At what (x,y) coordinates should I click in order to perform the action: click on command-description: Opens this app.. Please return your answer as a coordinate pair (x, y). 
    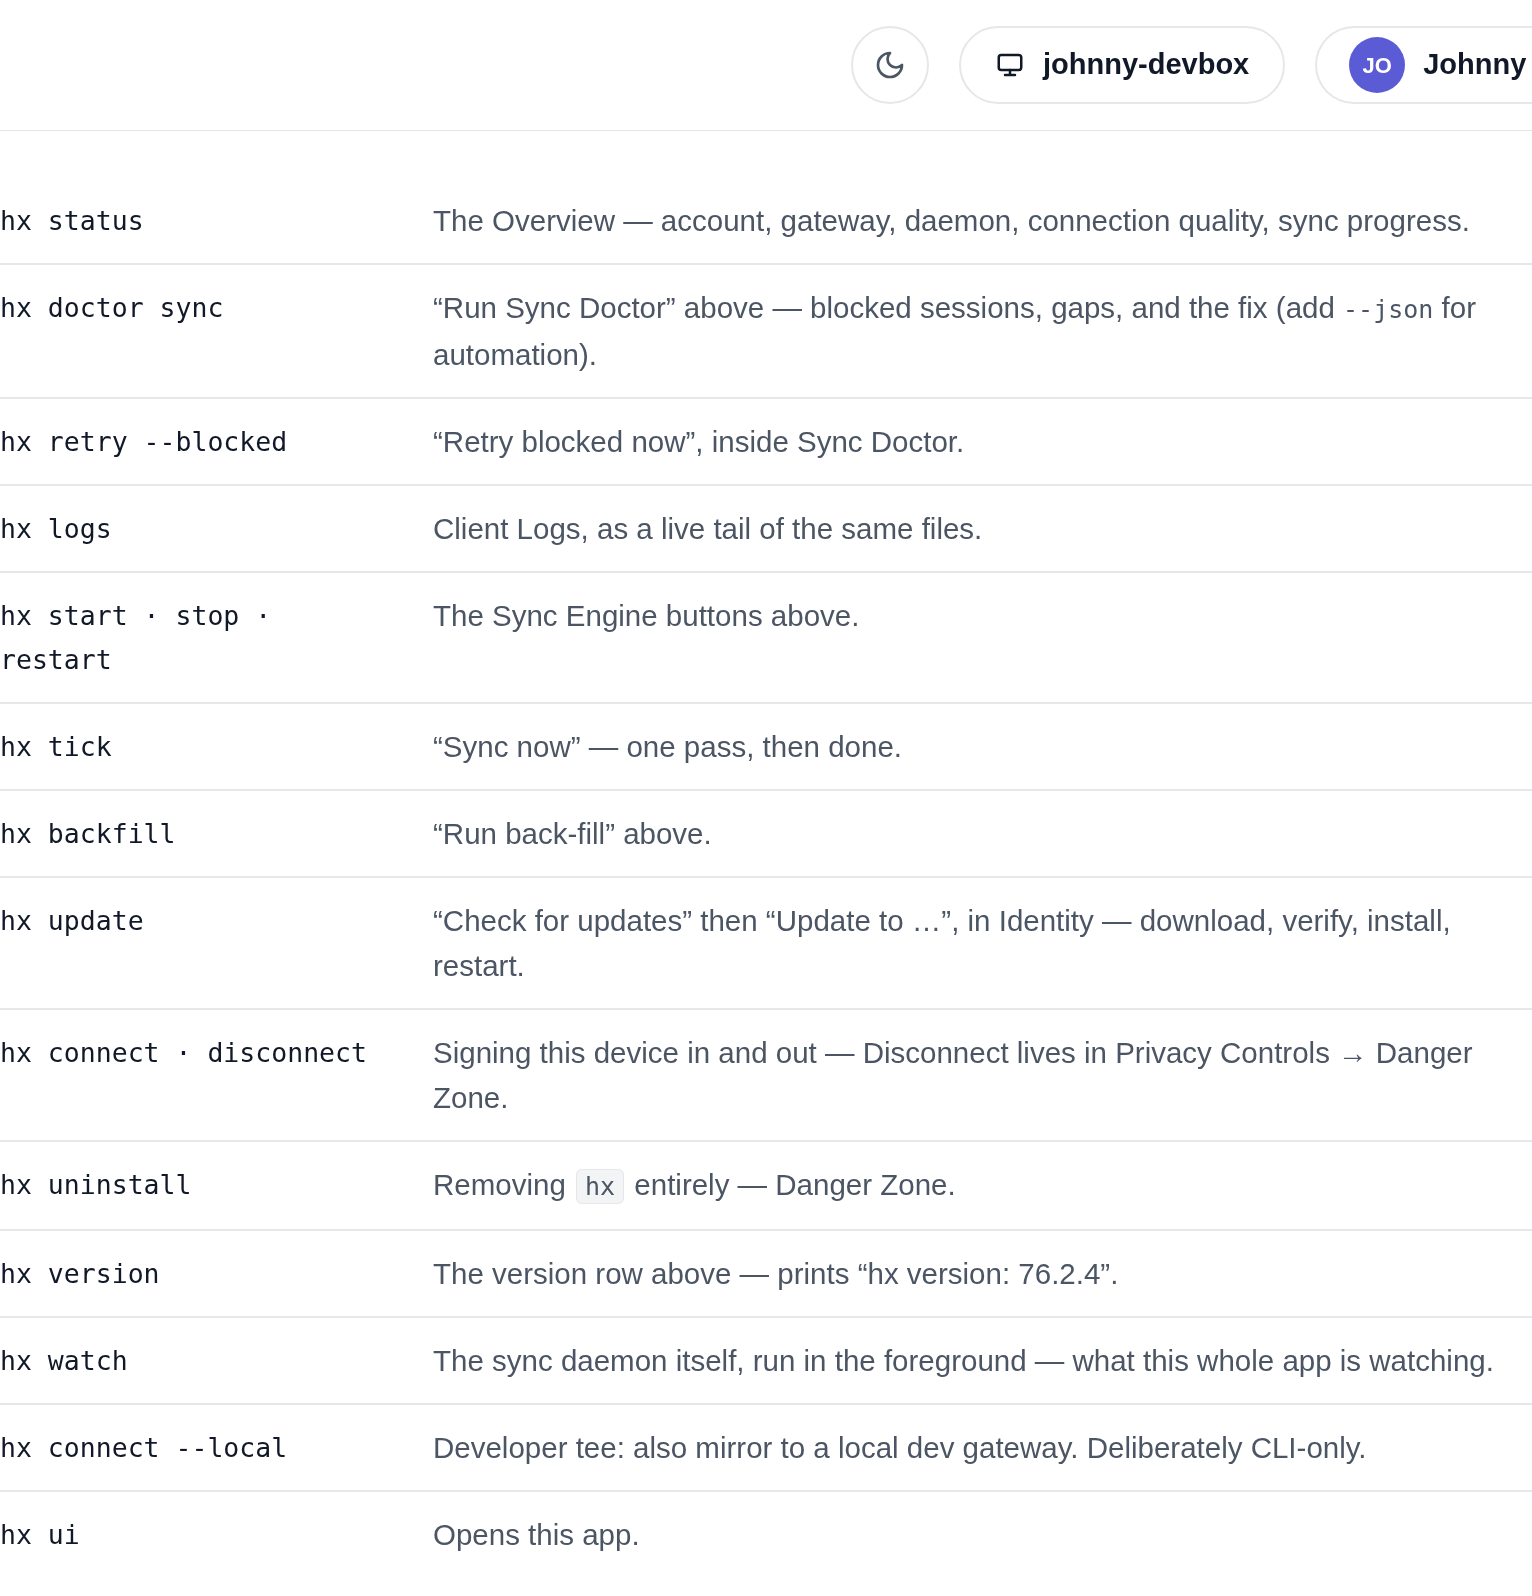
    Looking at the image, I should click on (537, 1535).